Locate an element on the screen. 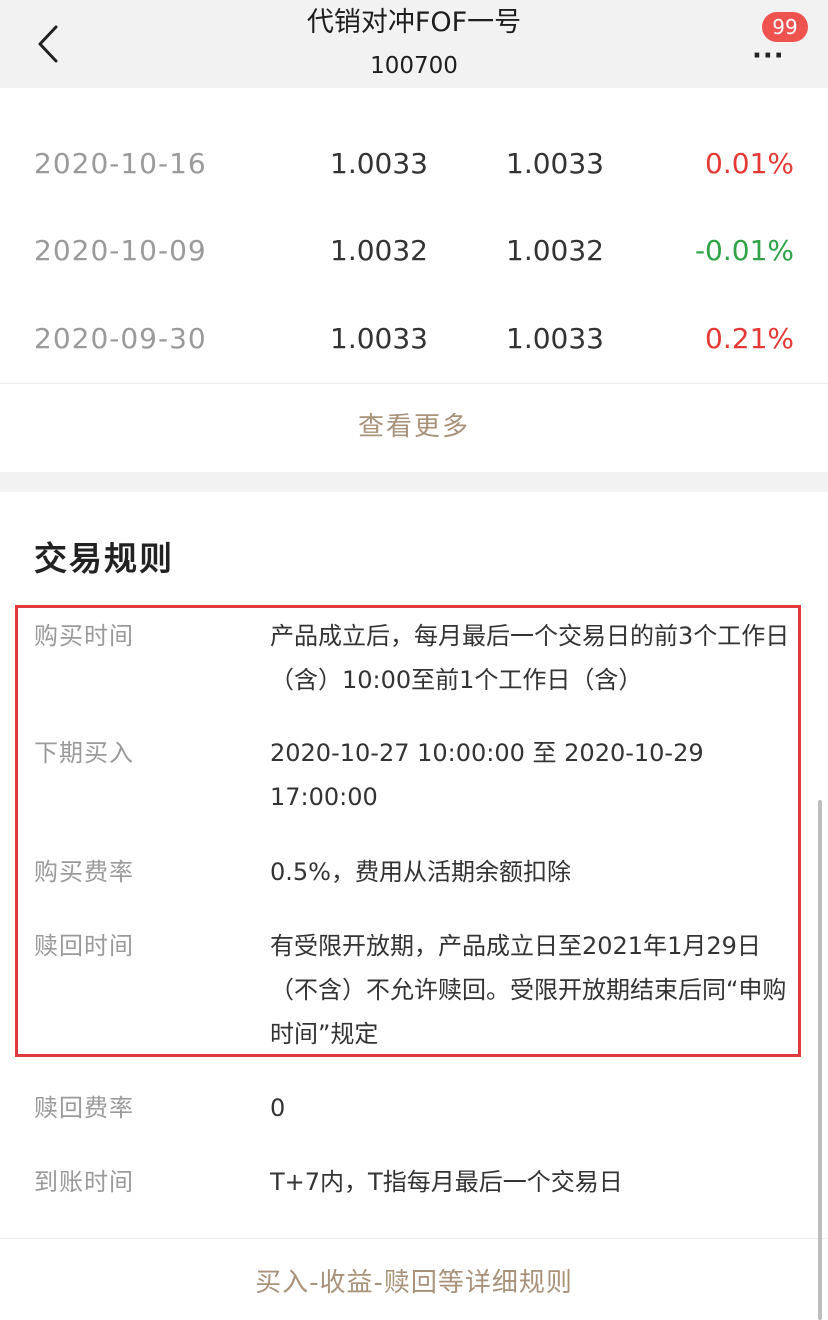 This screenshot has height=1320, width=828. more-dots-icon: ··· is located at coordinates (768, 56).